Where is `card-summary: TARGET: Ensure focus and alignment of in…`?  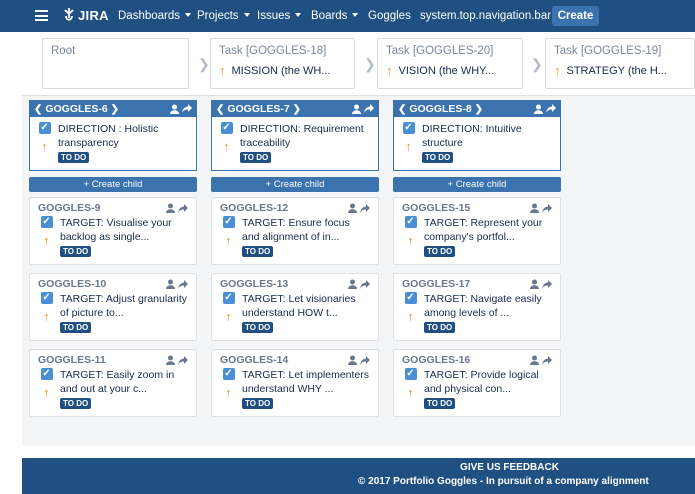 card-summary: TARGET: Ensure focus and alignment of in… is located at coordinates (296, 230).